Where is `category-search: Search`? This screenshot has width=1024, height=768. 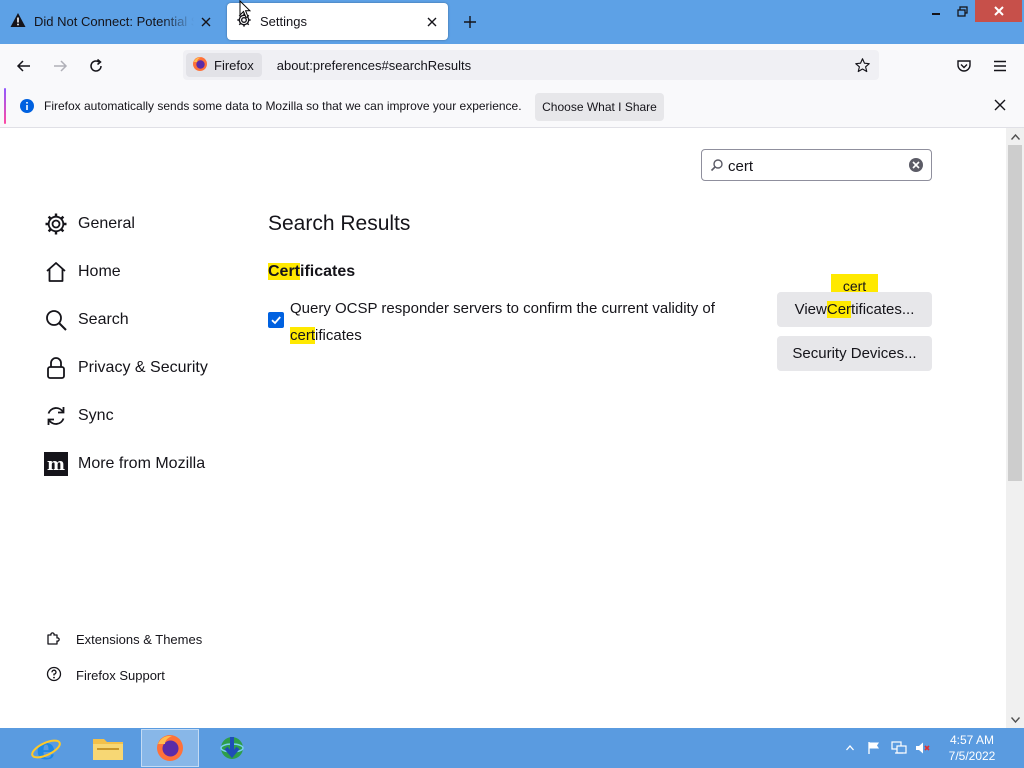 category-search: Search is located at coordinates (86, 320).